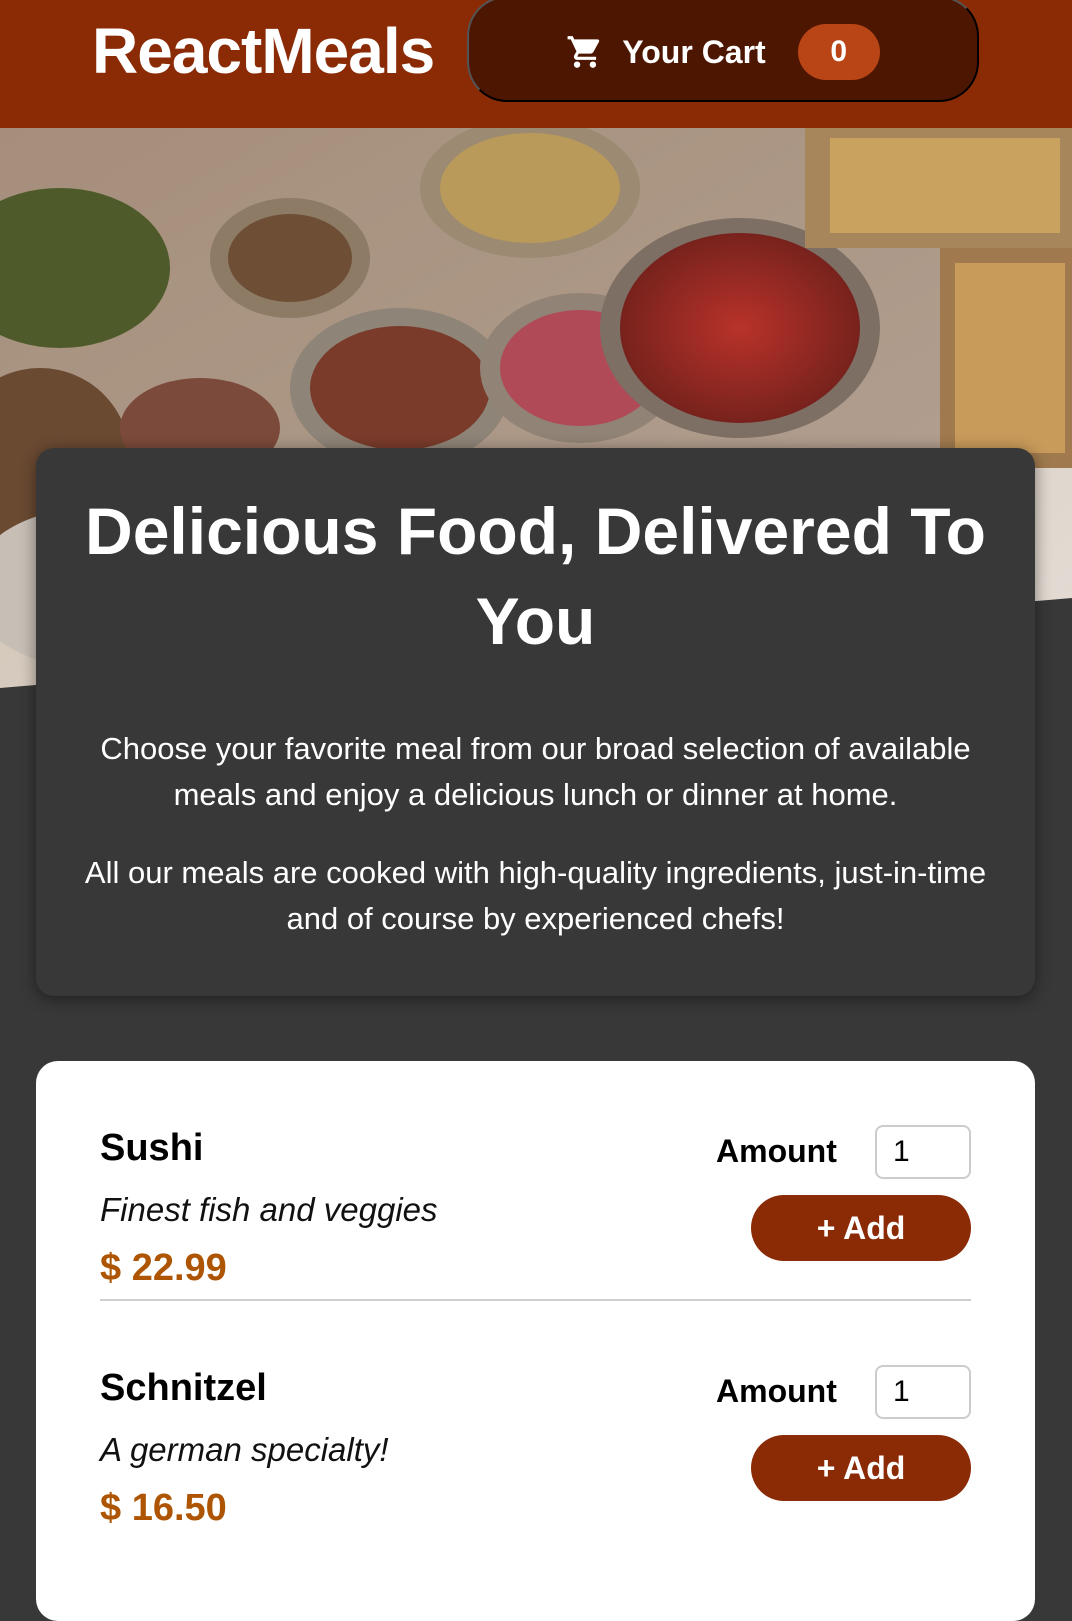 This screenshot has height=1621, width=1072. Describe the element at coordinates (269, 1209) in the screenshot. I see `meal-description: Finest fish and veggies` at that location.